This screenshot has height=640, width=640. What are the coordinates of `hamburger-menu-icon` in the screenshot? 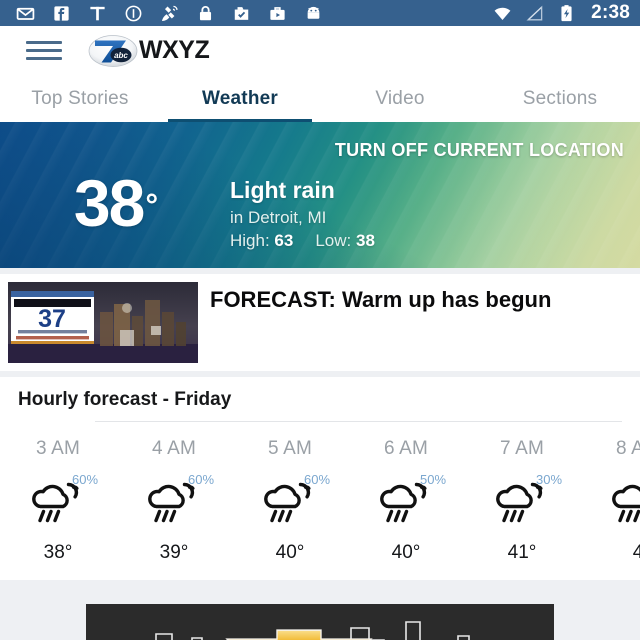 It's located at (44, 51).